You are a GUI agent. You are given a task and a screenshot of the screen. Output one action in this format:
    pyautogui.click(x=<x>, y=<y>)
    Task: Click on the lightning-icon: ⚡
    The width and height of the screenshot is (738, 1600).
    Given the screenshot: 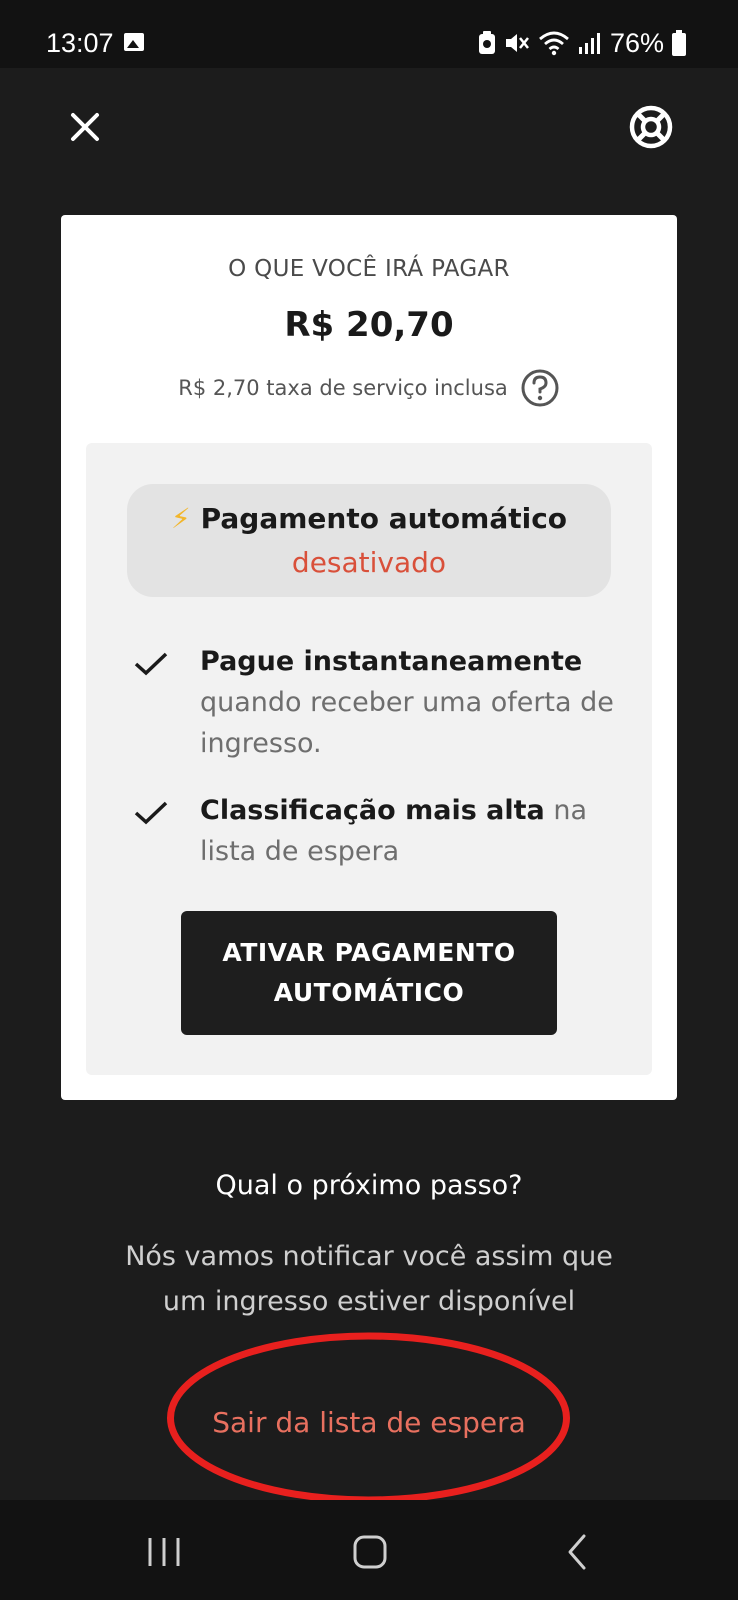 What is the action you would take?
    pyautogui.click(x=180, y=518)
    